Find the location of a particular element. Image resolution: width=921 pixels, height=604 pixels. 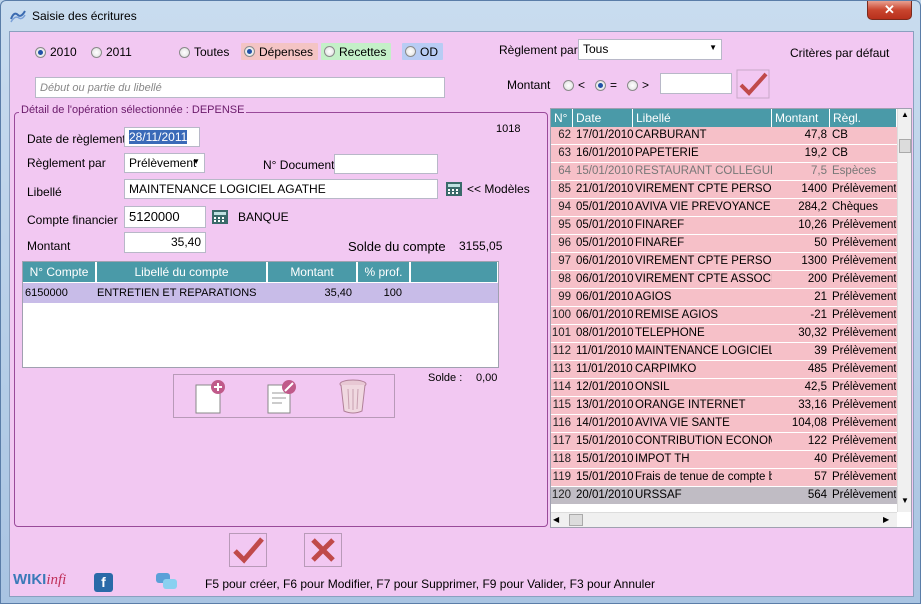

row-number: 117 is located at coordinates (561, 441).